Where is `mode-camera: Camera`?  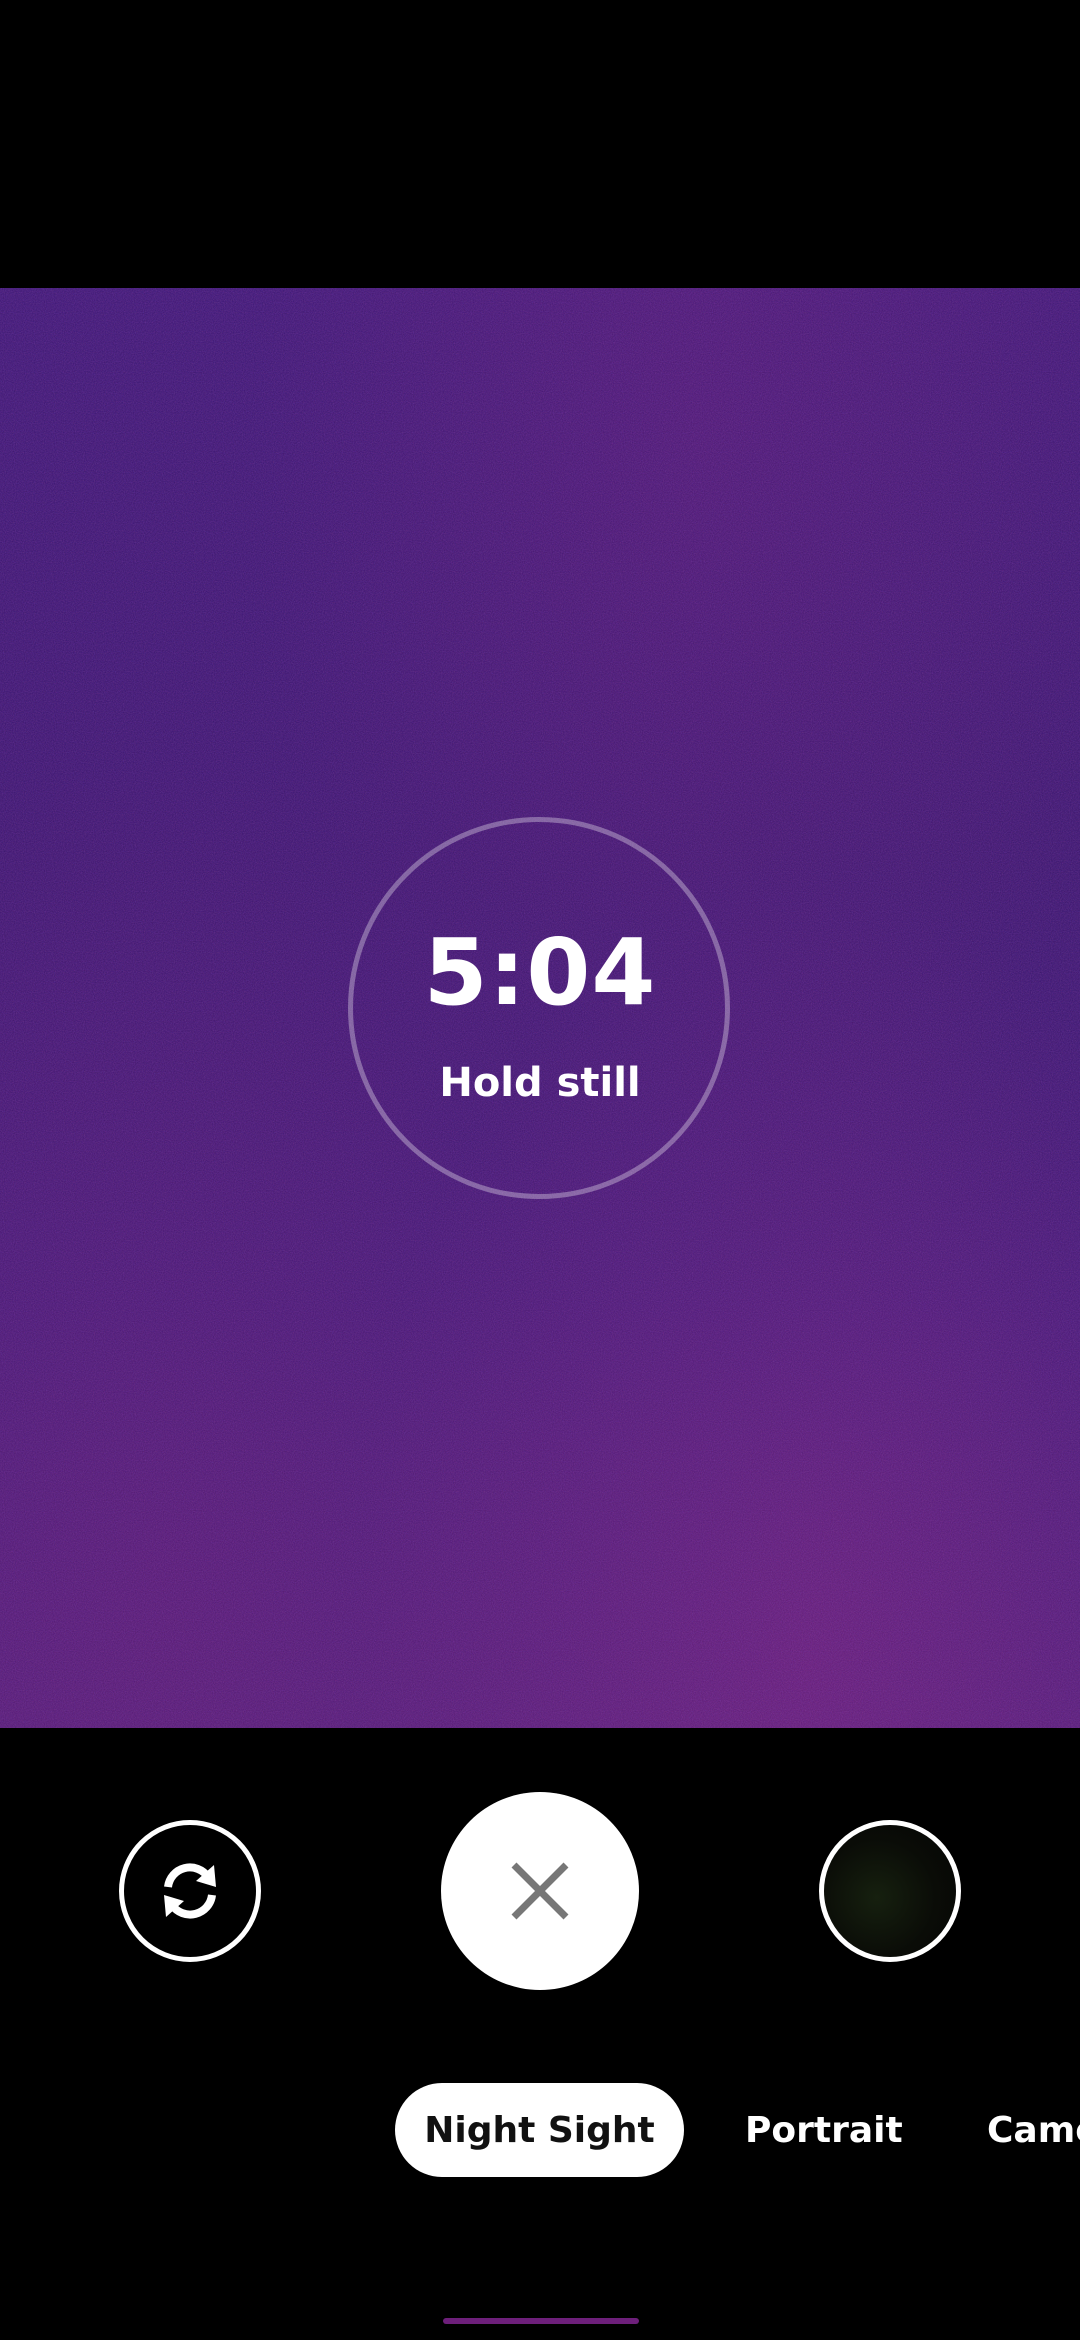
mode-camera: Camera is located at coordinates (1033, 2130).